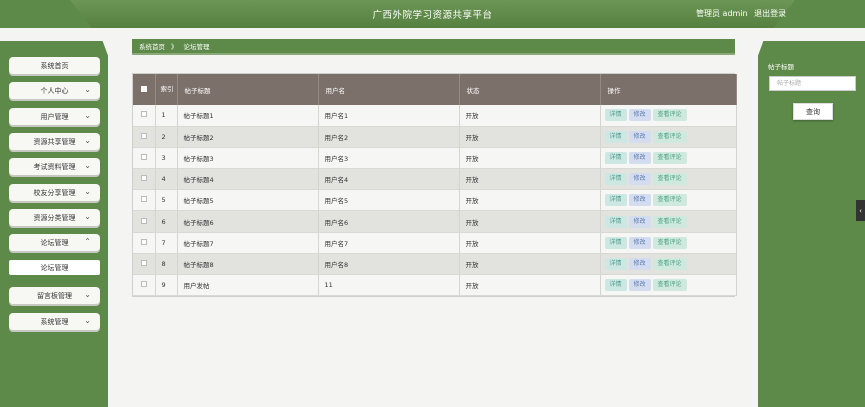 Image resolution: width=865 pixels, height=407 pixels. Describe the element at coordinates (248, 285) in the screenshot. I see `row-title: 用户发帖` at that location.